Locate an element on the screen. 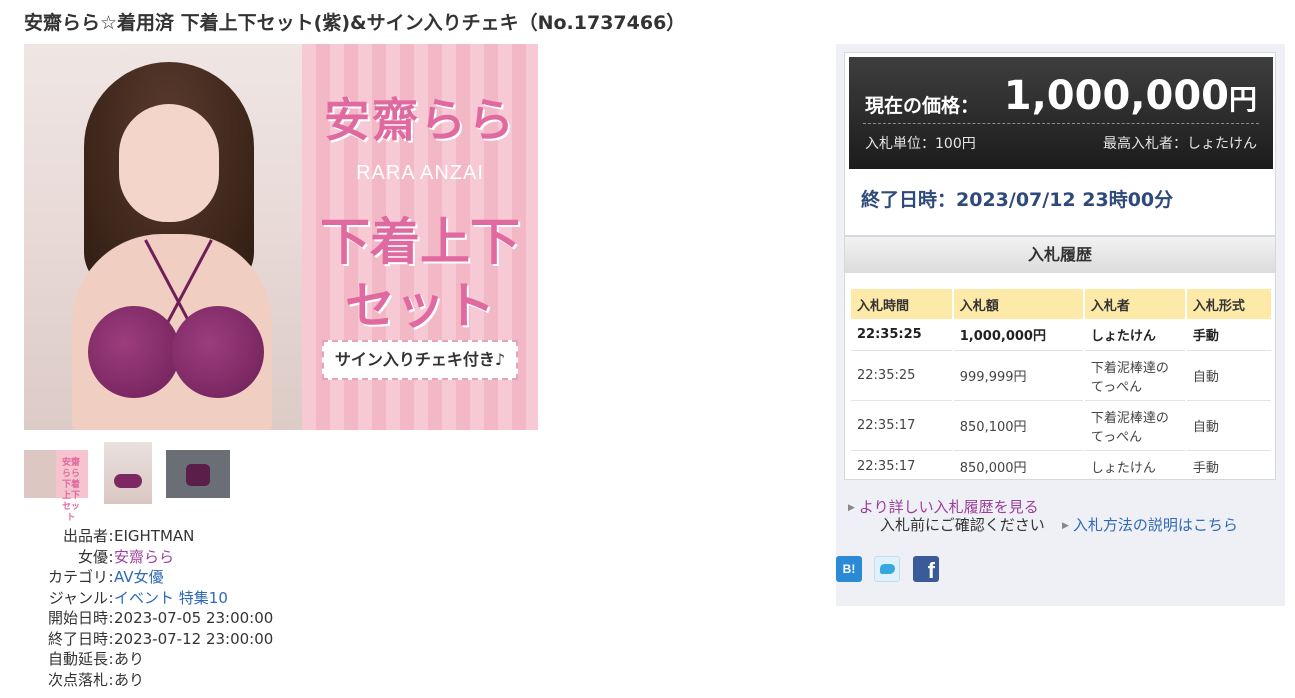 The height and width of the screenshot is (698, 1295). thumbnail-1: 安齋らら 下着上下 セット is located at coordinates (56, 486).